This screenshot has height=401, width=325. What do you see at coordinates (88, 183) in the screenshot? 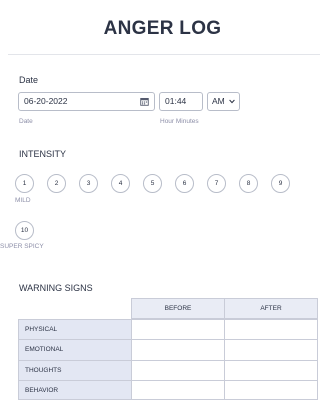
I see `intensity-option: 3` at bounding box center [88, 183].